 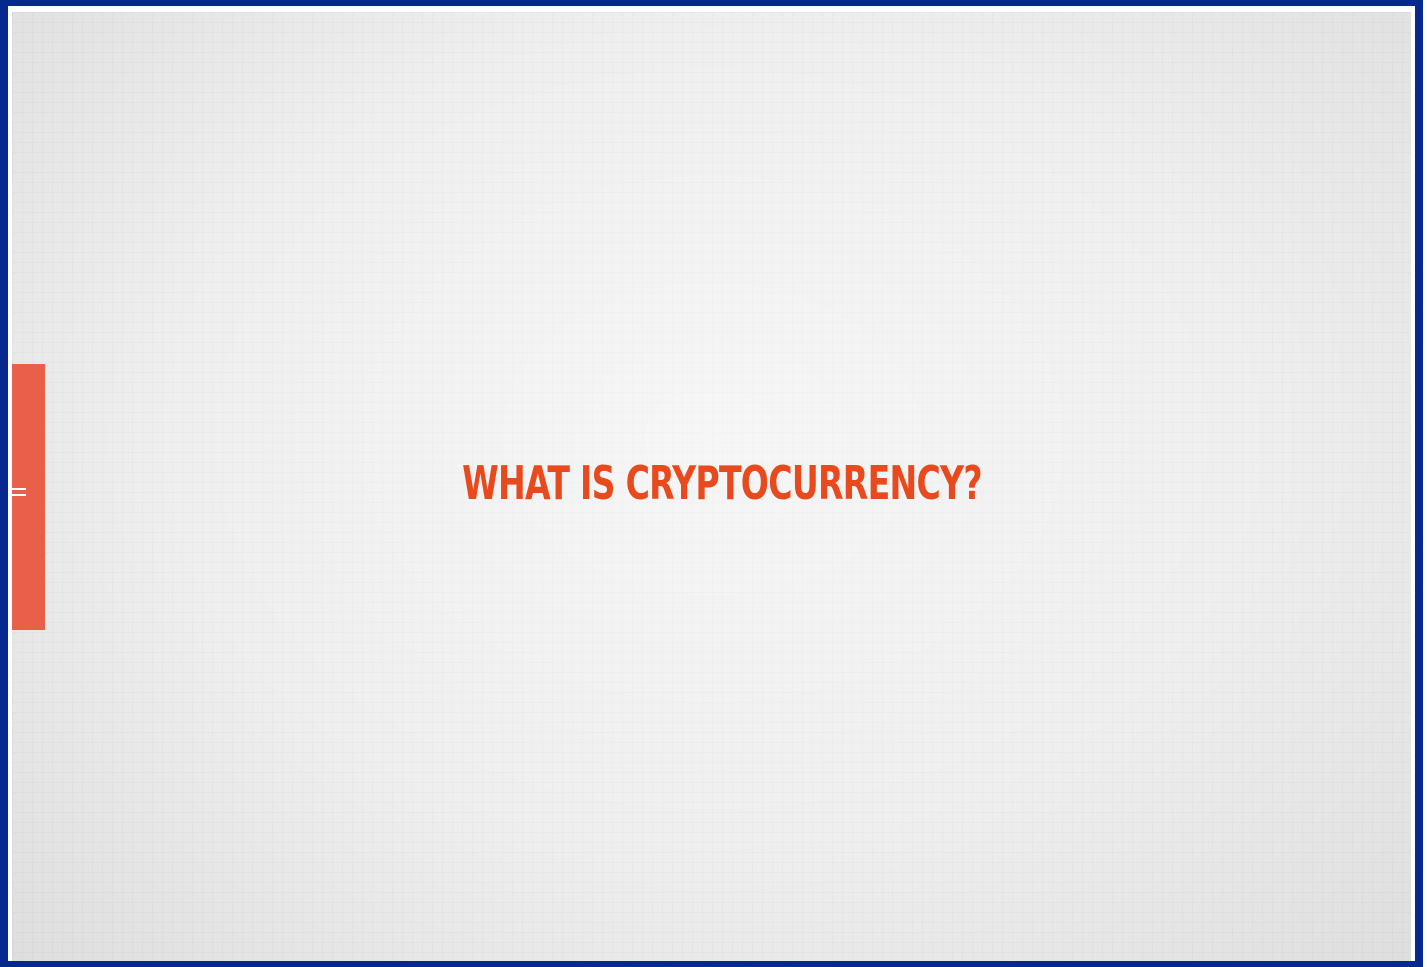 I want to click on slide-headline: WHAT IS CRYPTOCURRENCY?, so click(x=722, y=483).